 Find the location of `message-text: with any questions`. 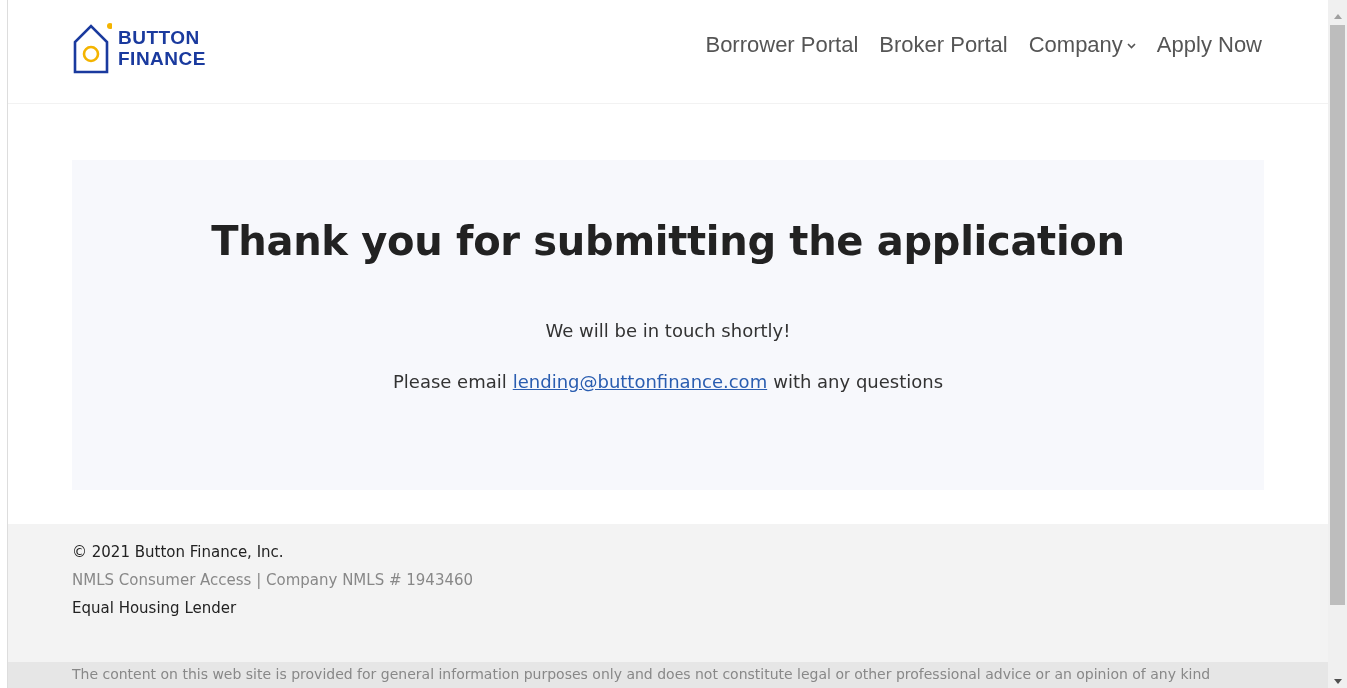

message-text: with any questions is located at coordinates (858, 381).